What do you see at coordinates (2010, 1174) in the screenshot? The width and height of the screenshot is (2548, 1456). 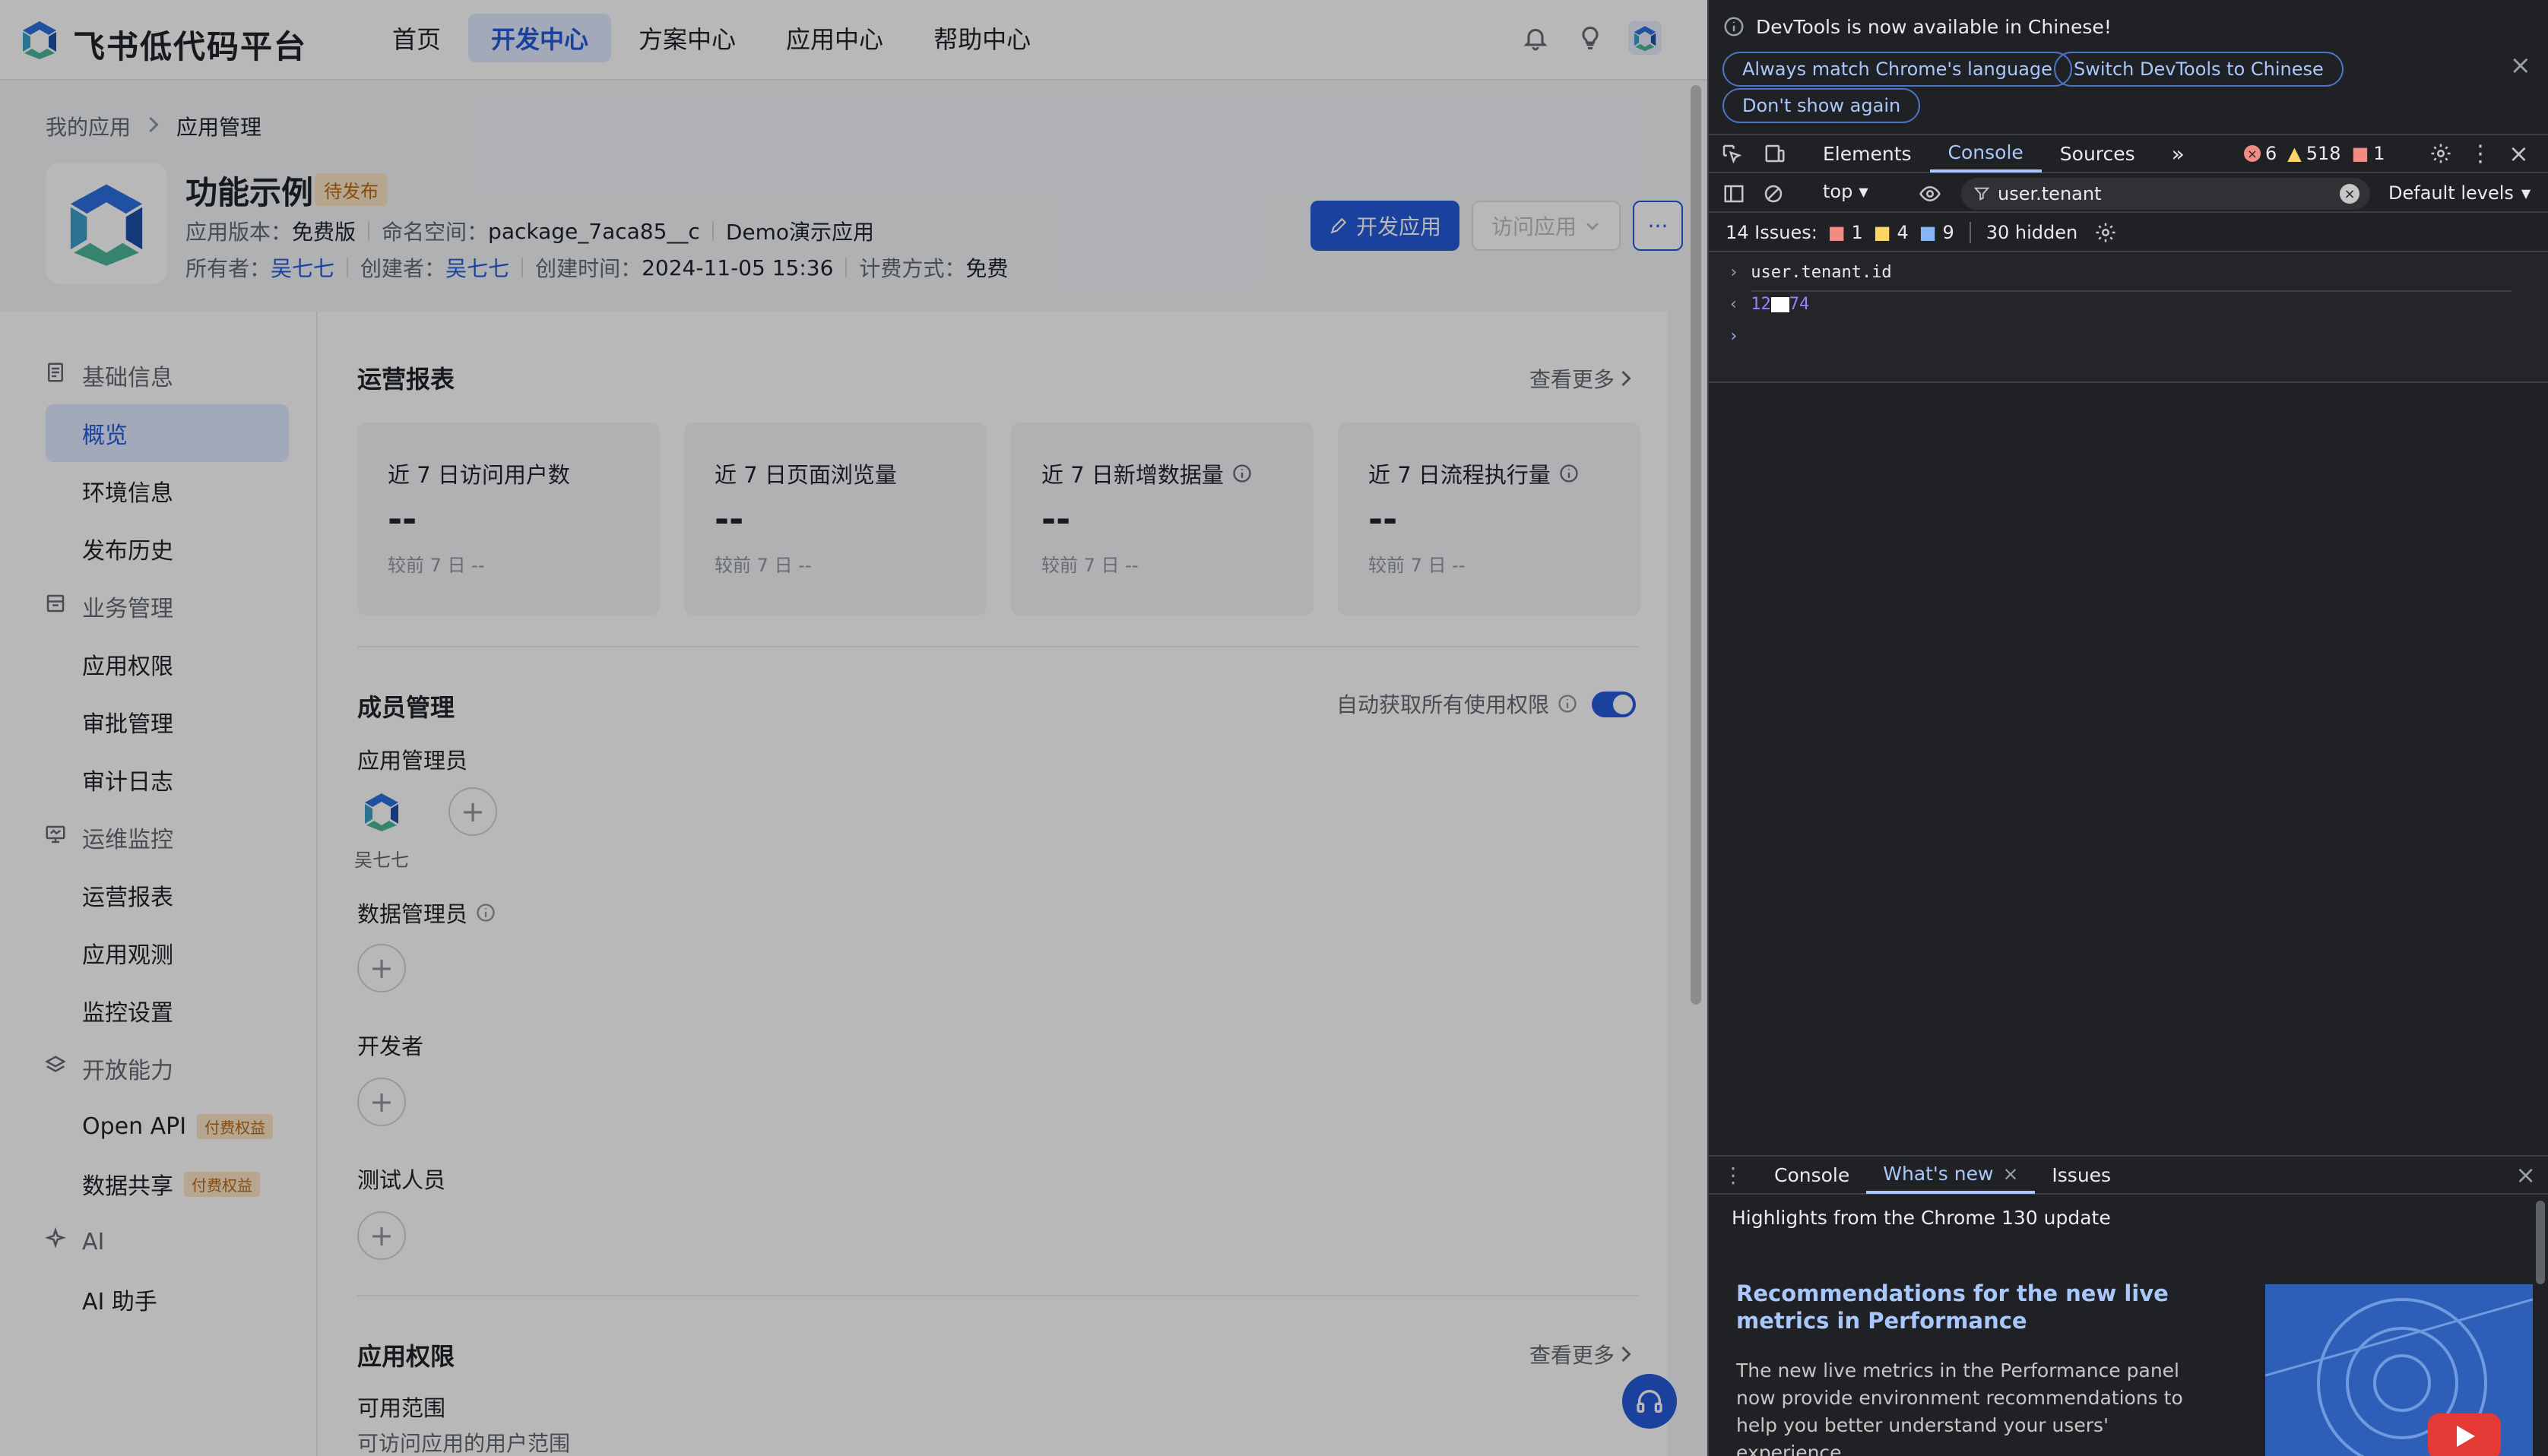 I see `close-tab-icon: ×` at bounding box center [2010, 1174].